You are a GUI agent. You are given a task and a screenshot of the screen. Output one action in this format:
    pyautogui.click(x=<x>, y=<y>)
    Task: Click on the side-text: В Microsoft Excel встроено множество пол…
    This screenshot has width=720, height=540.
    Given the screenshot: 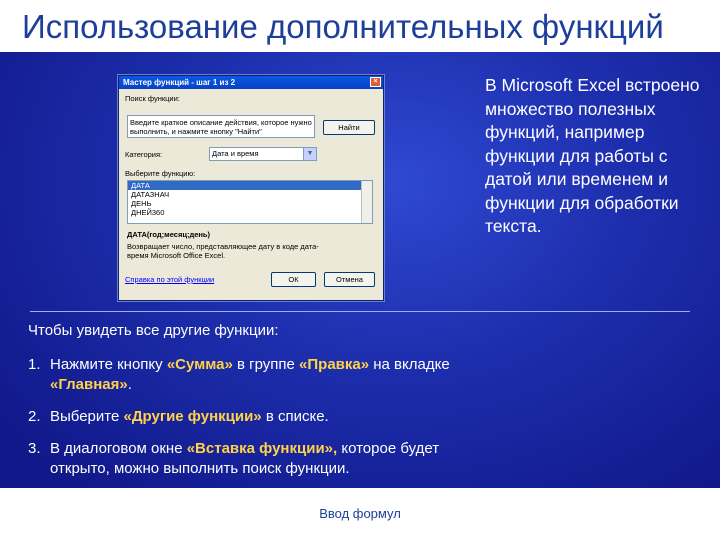 What is the action you would take?
    pyautogui.click(x=592, y=155)
    